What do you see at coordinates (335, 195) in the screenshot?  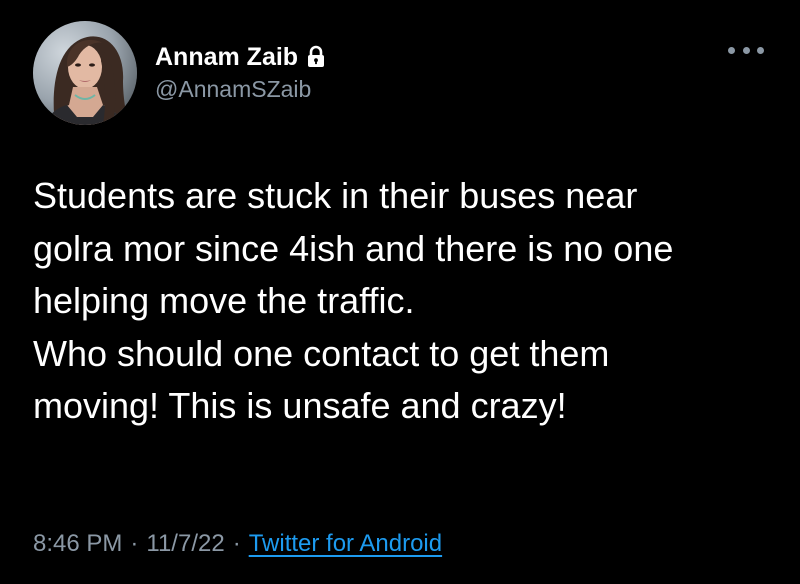 I see `tweet-text-line: Students are stuck in their buses near` at bounding box center [335, 195].